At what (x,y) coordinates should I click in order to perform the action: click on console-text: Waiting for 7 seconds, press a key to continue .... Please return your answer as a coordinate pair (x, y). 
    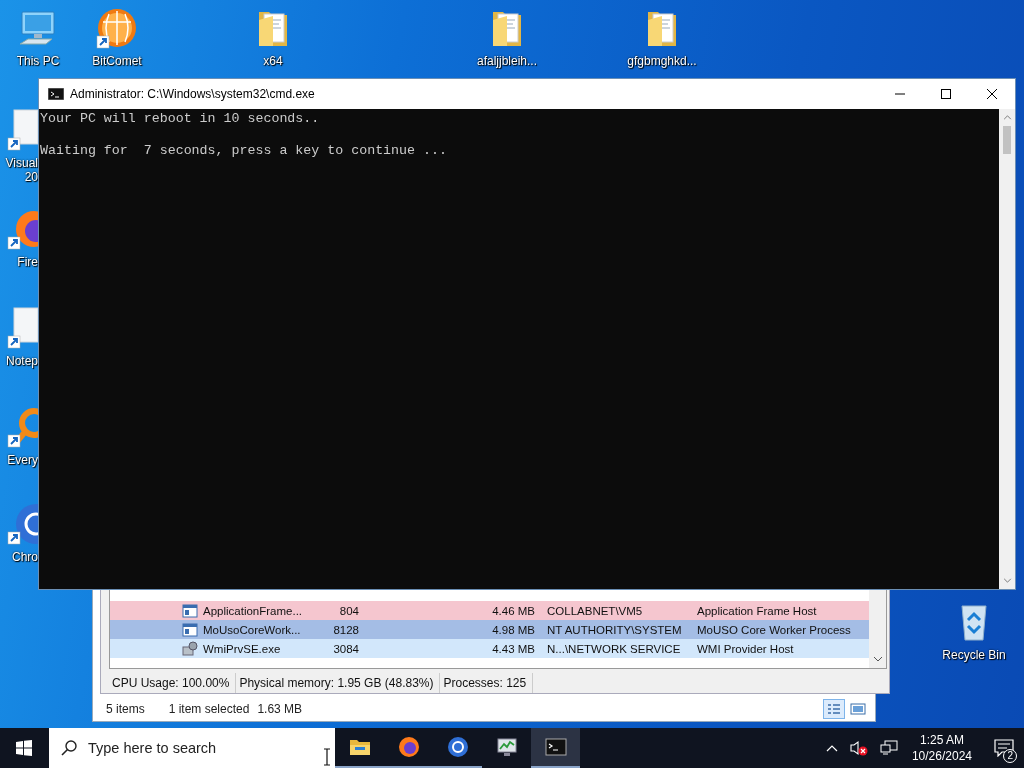
    Looking at the image, I should click on (244, 151).